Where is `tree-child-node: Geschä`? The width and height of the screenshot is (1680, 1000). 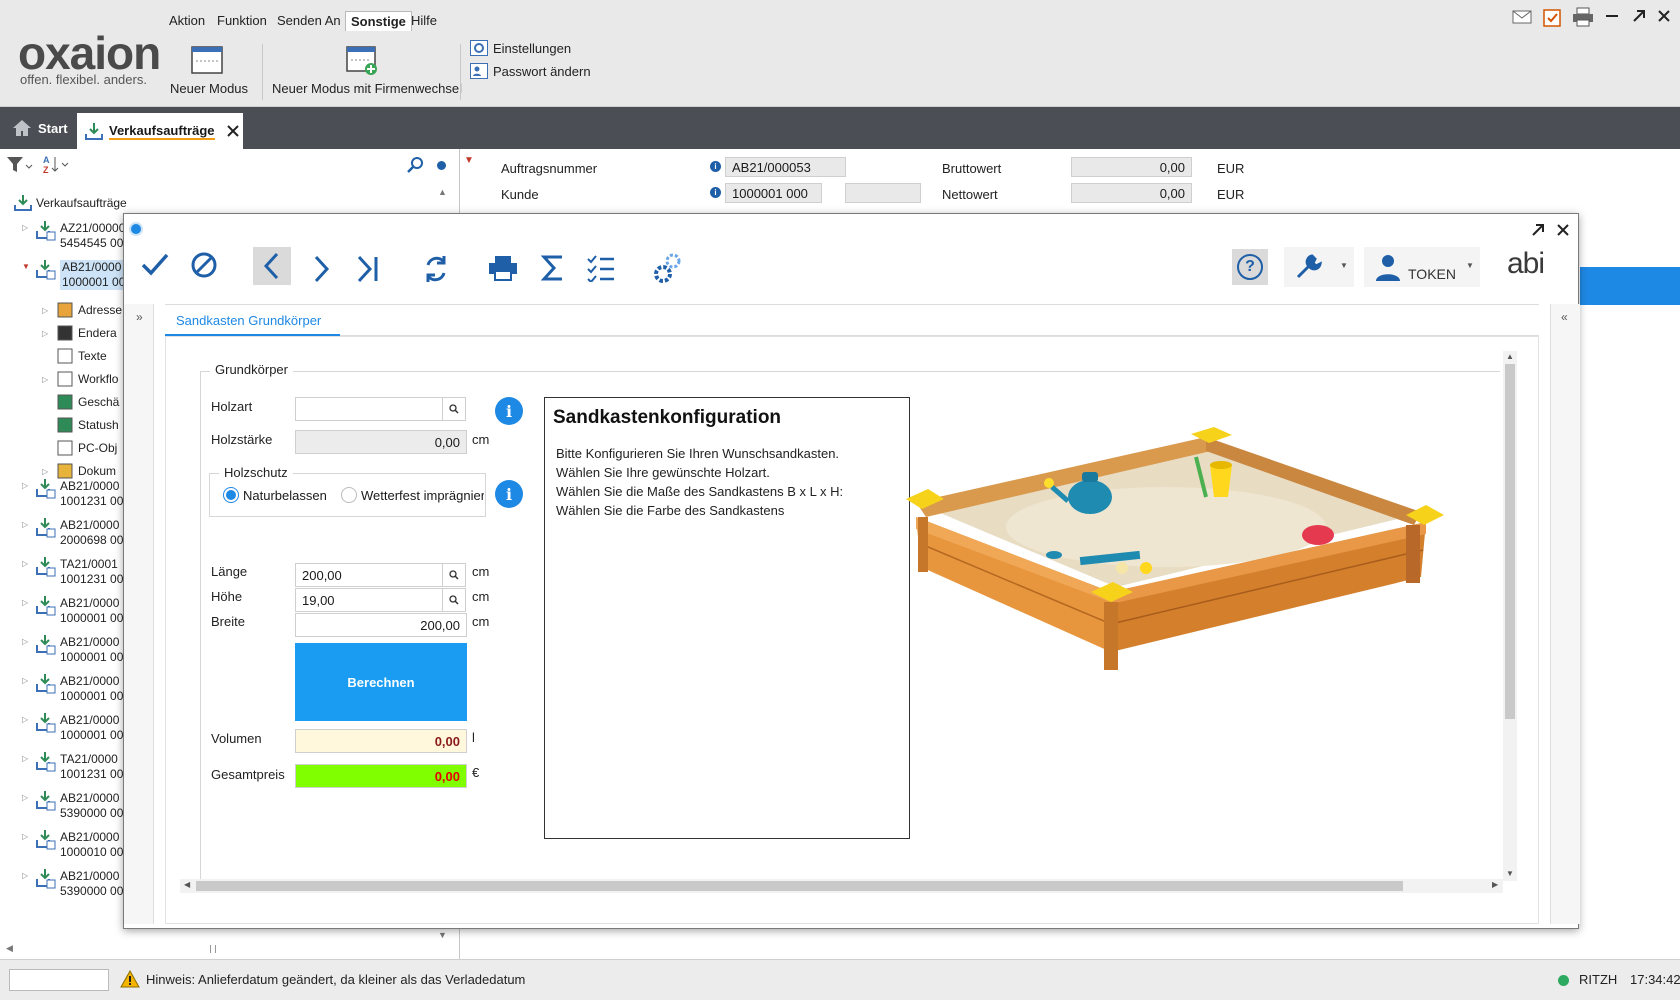
tree-child-node: Geschä is located at coordinates (80, 402).